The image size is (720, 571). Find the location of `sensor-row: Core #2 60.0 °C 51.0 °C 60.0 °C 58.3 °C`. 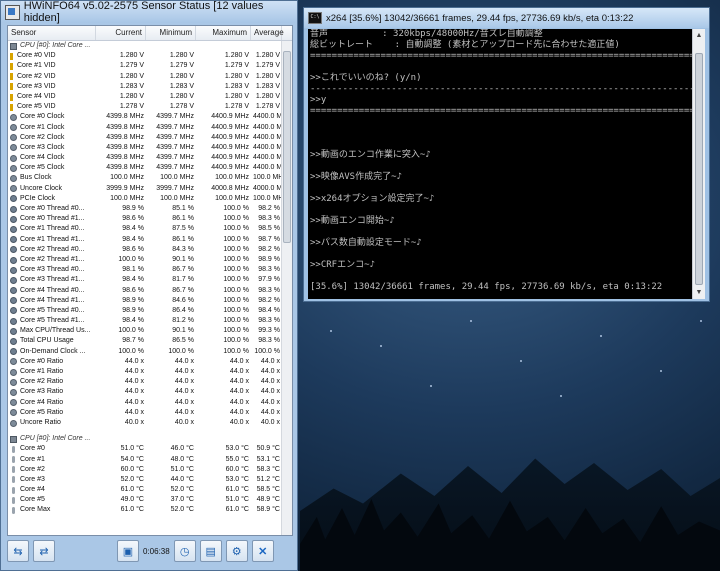

sensor-row: Core #2 60.0 °C 51.0 °C 60.0 °C 58.3 °C is located at coordinates (145, 470).